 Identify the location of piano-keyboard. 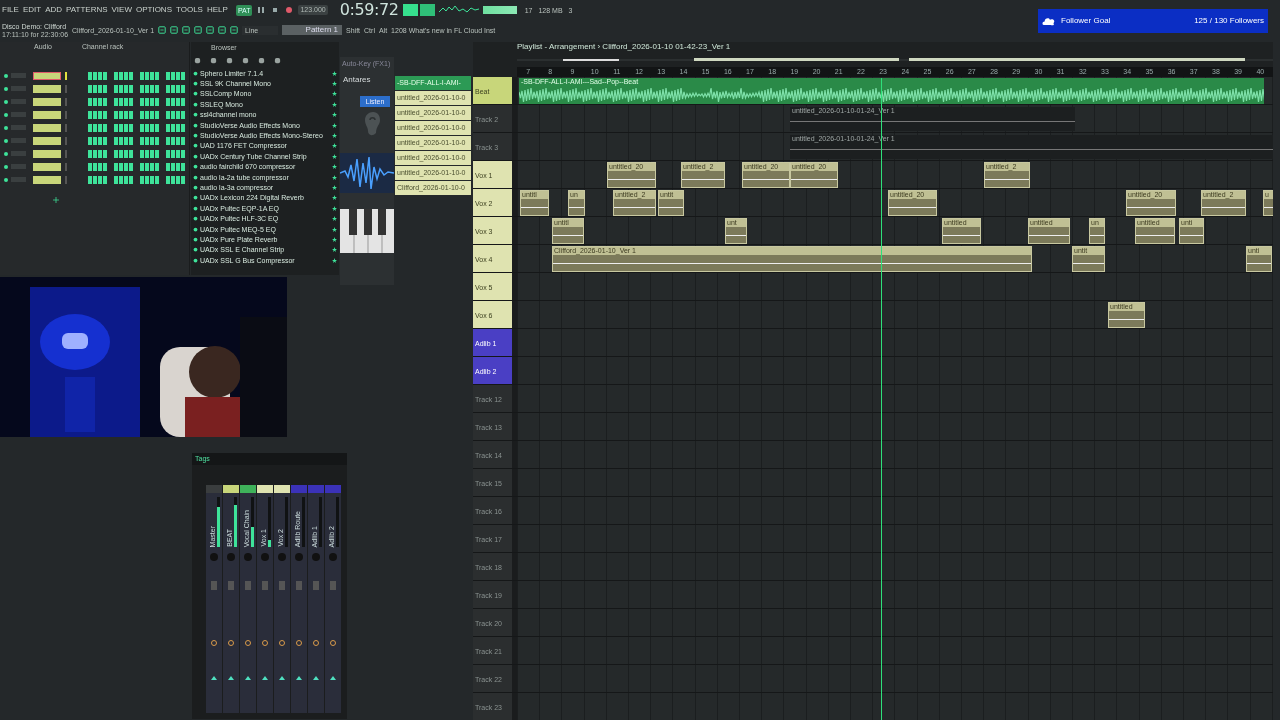
(367, 230).